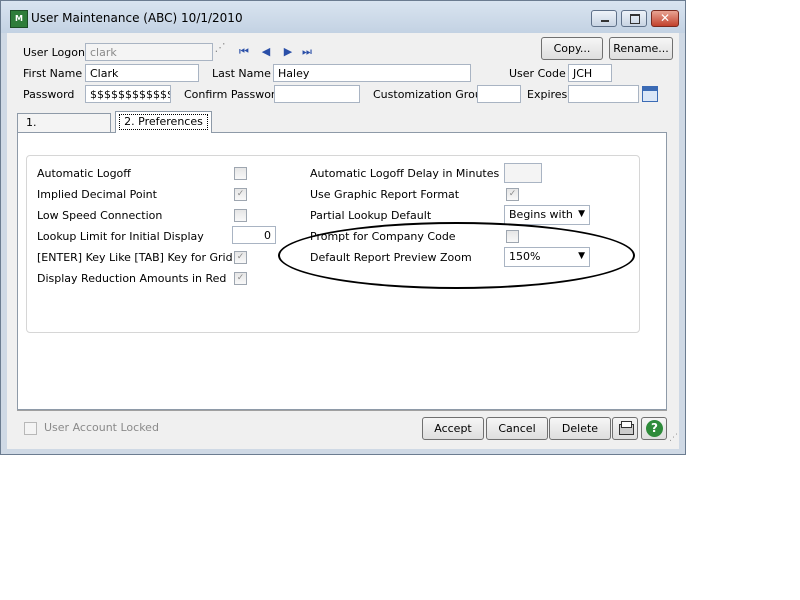  I want to click on prompt-company-code-label: Prompt for Company Code, so click(383, 236).